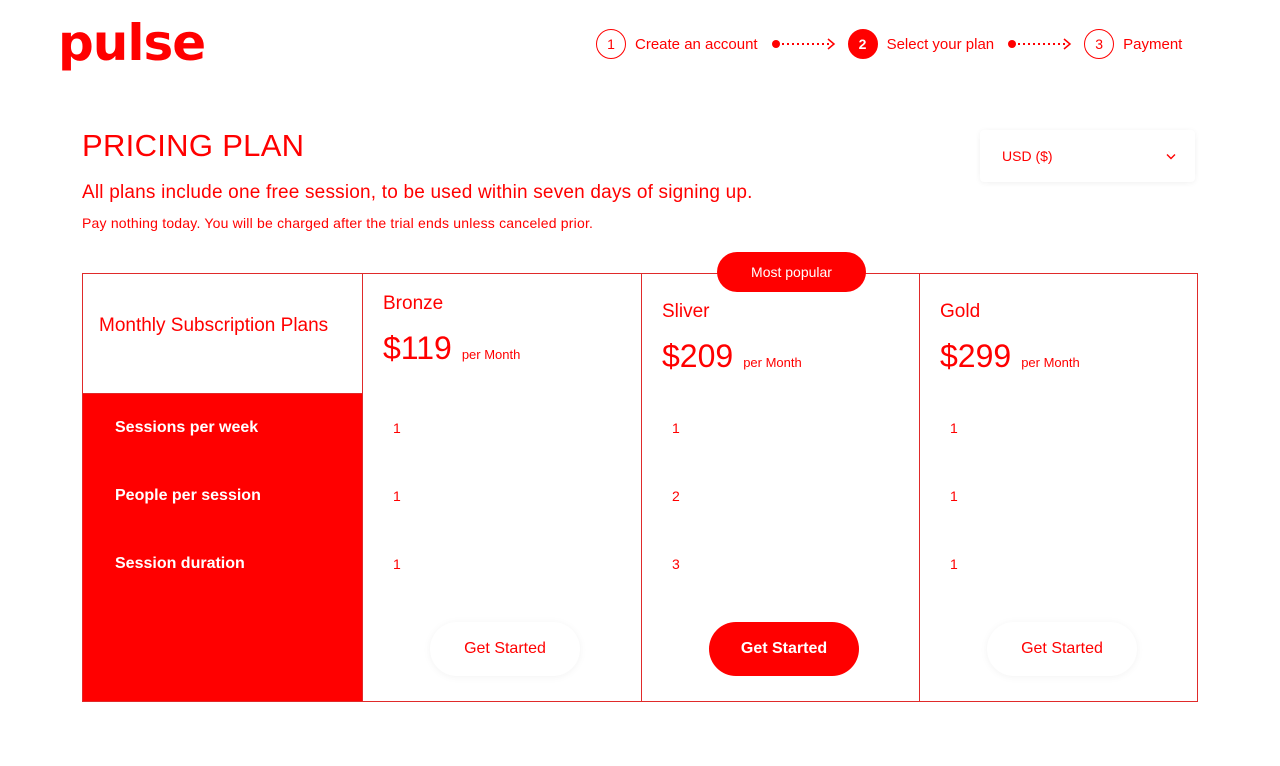  What do you see at coordinates (976, 356) in the screenshot?
I see `price-value: $299` at bounding box center [976, 356].